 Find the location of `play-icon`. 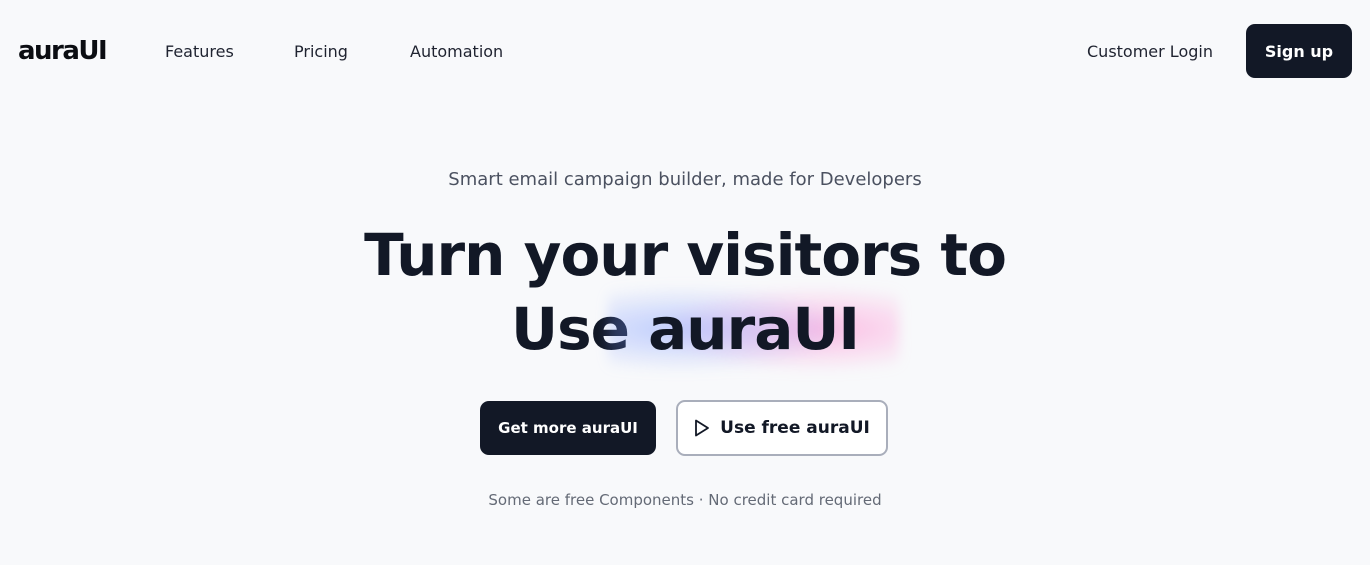

play-icon is located at coordinates (702, 428).